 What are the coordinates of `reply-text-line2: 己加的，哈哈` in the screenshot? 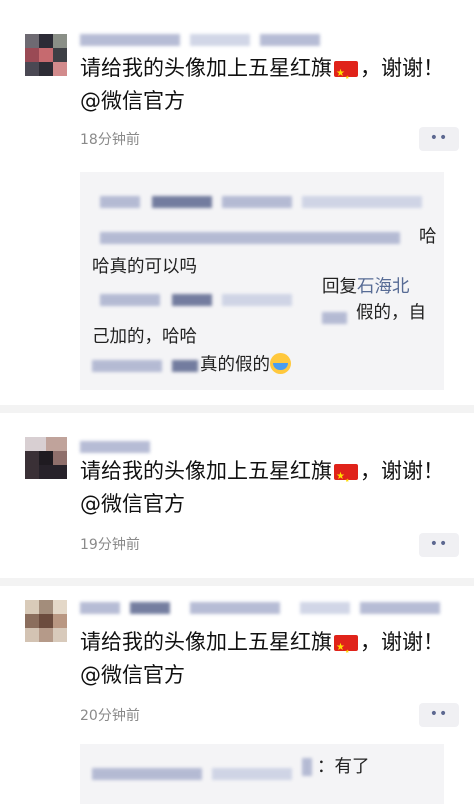 It's located at (144, 337).